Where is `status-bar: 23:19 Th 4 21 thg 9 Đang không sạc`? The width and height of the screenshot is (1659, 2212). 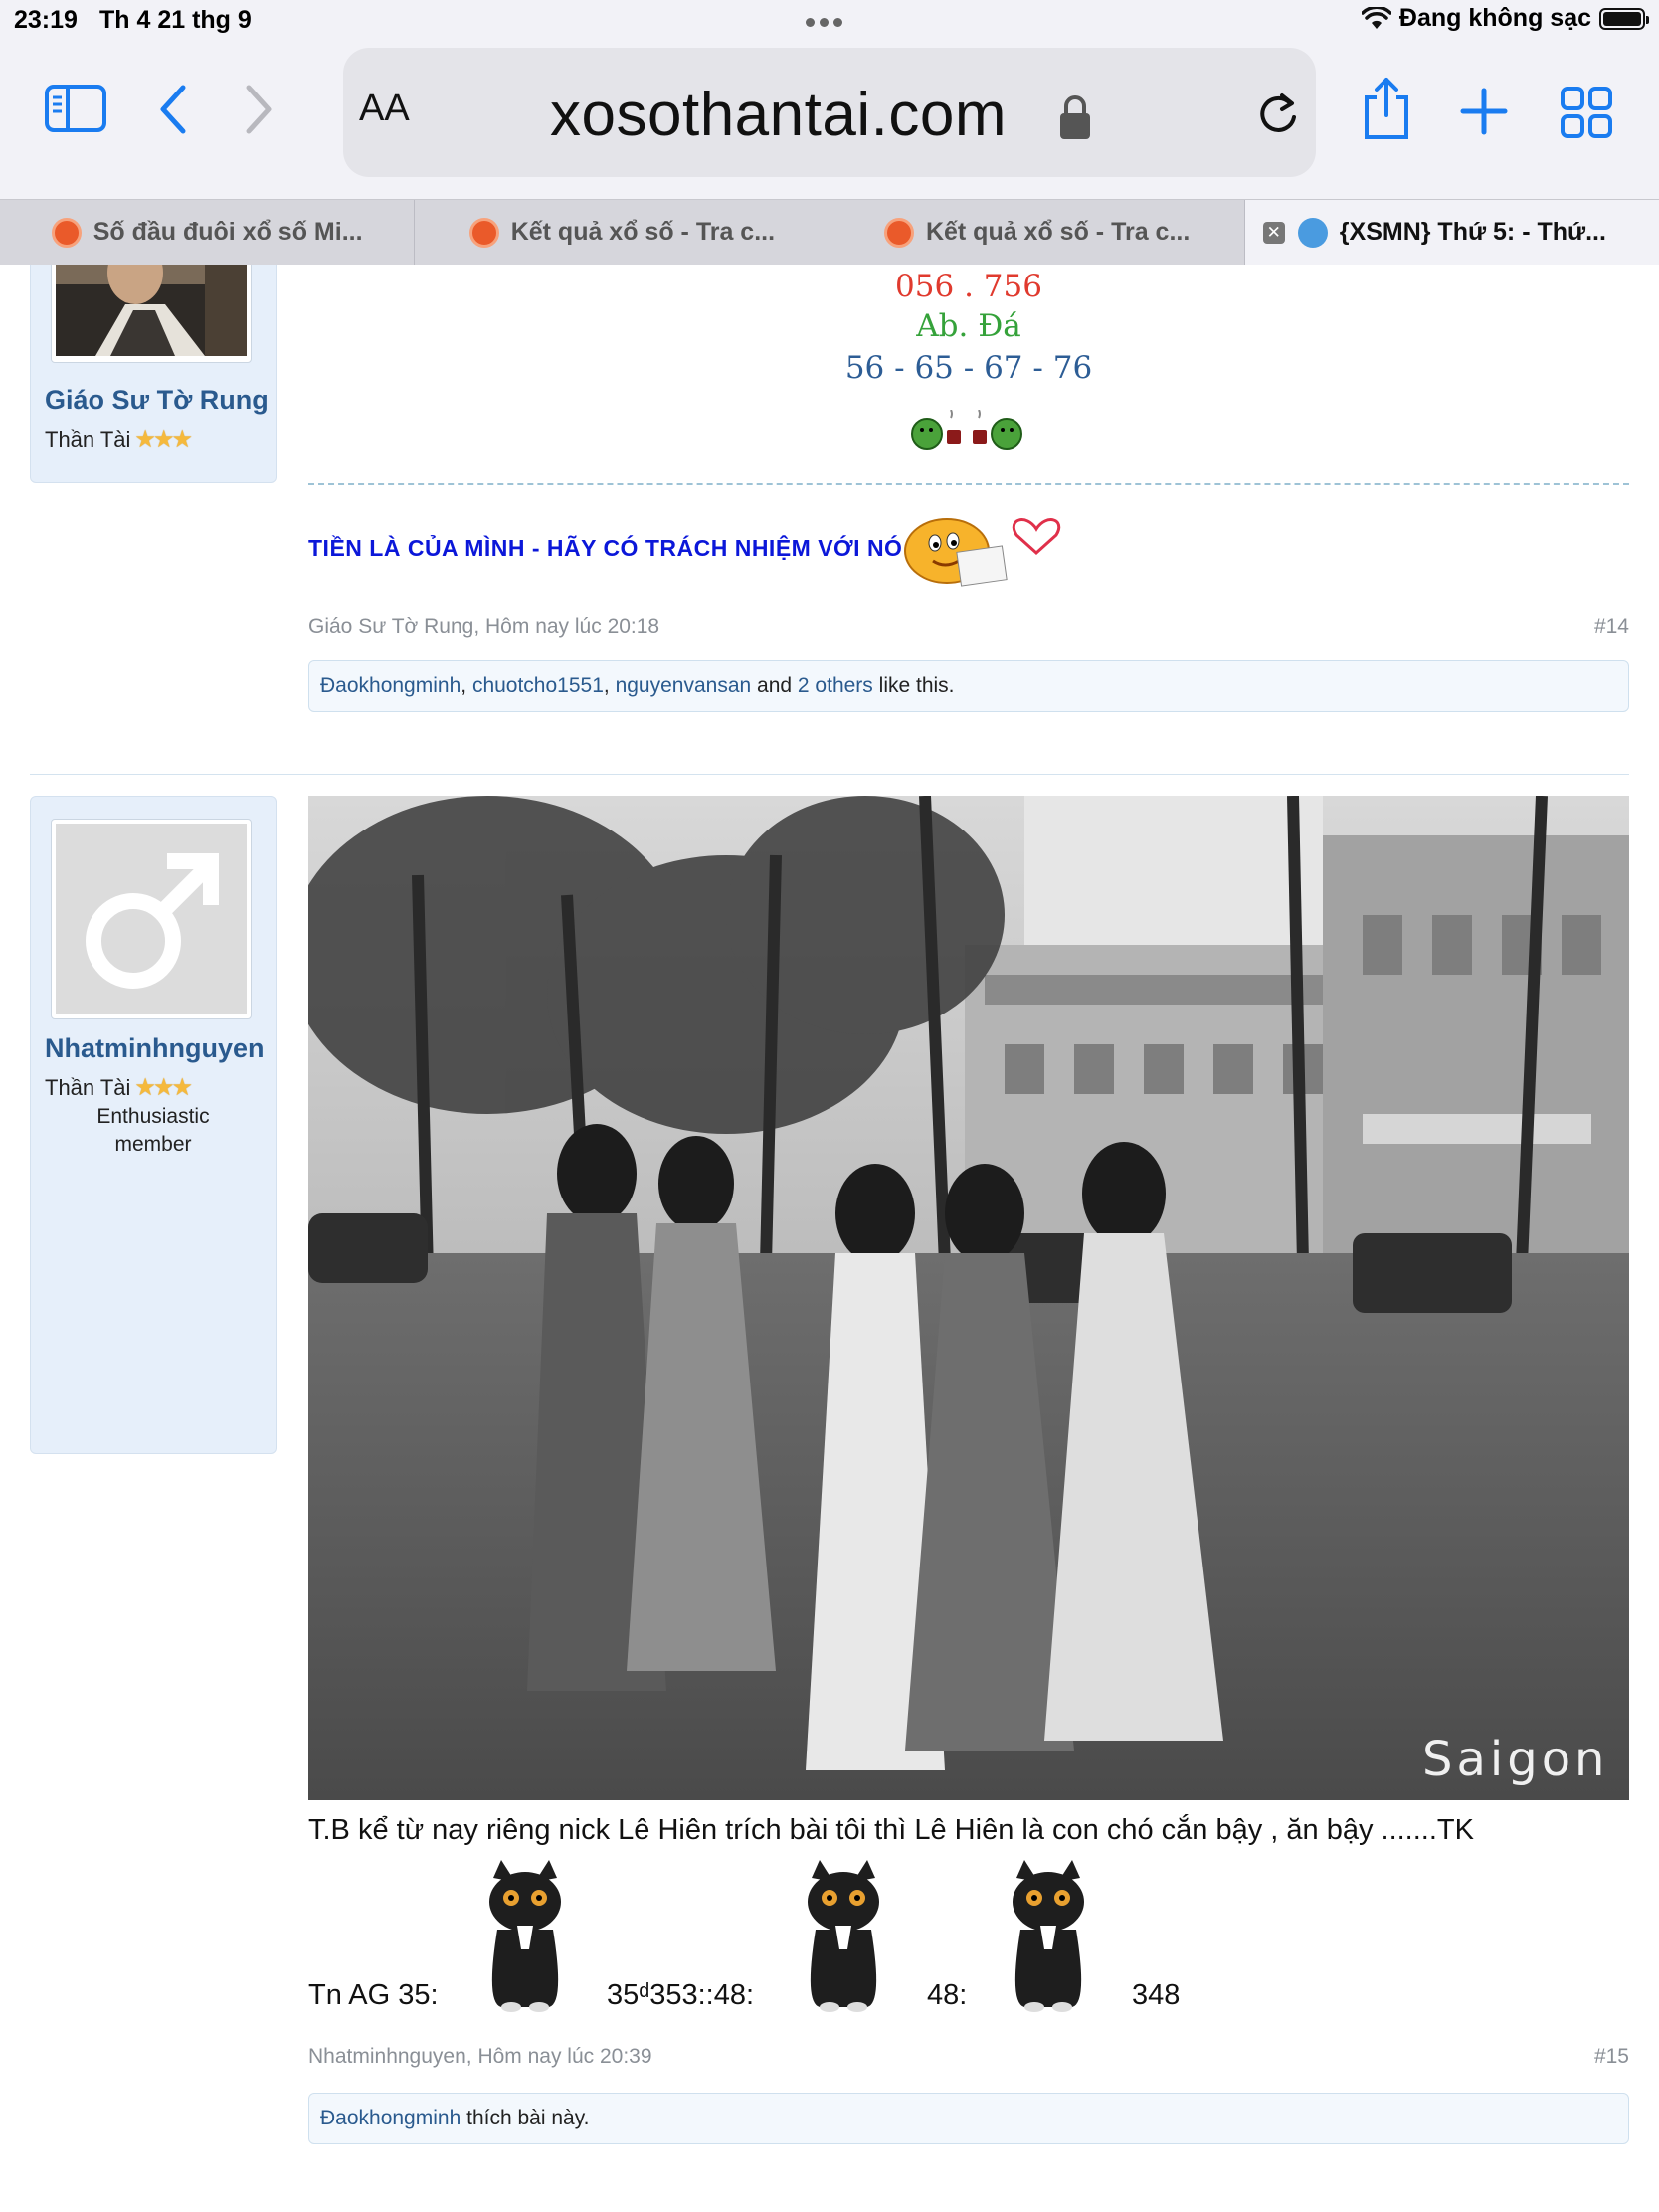
status-bar: 23:19 Th 4 21 thg 9 Đang không sạc is located at coordinates (829, 20).